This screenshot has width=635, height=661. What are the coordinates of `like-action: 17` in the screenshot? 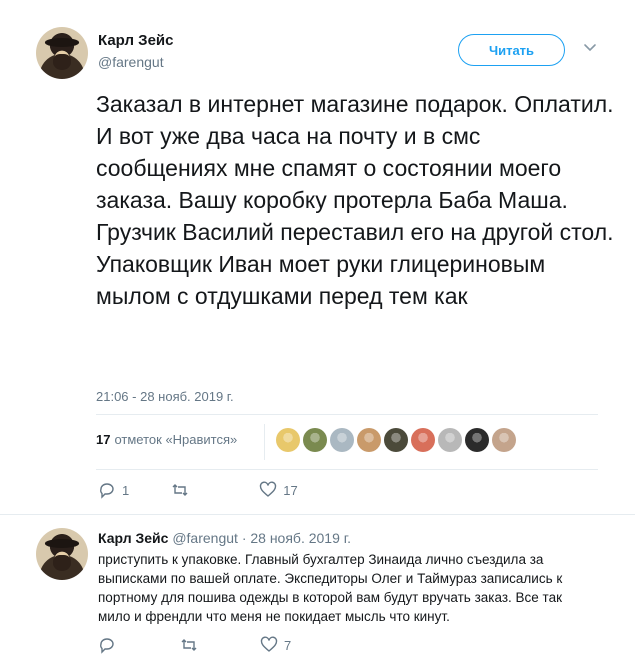 It's located at (278, 490).